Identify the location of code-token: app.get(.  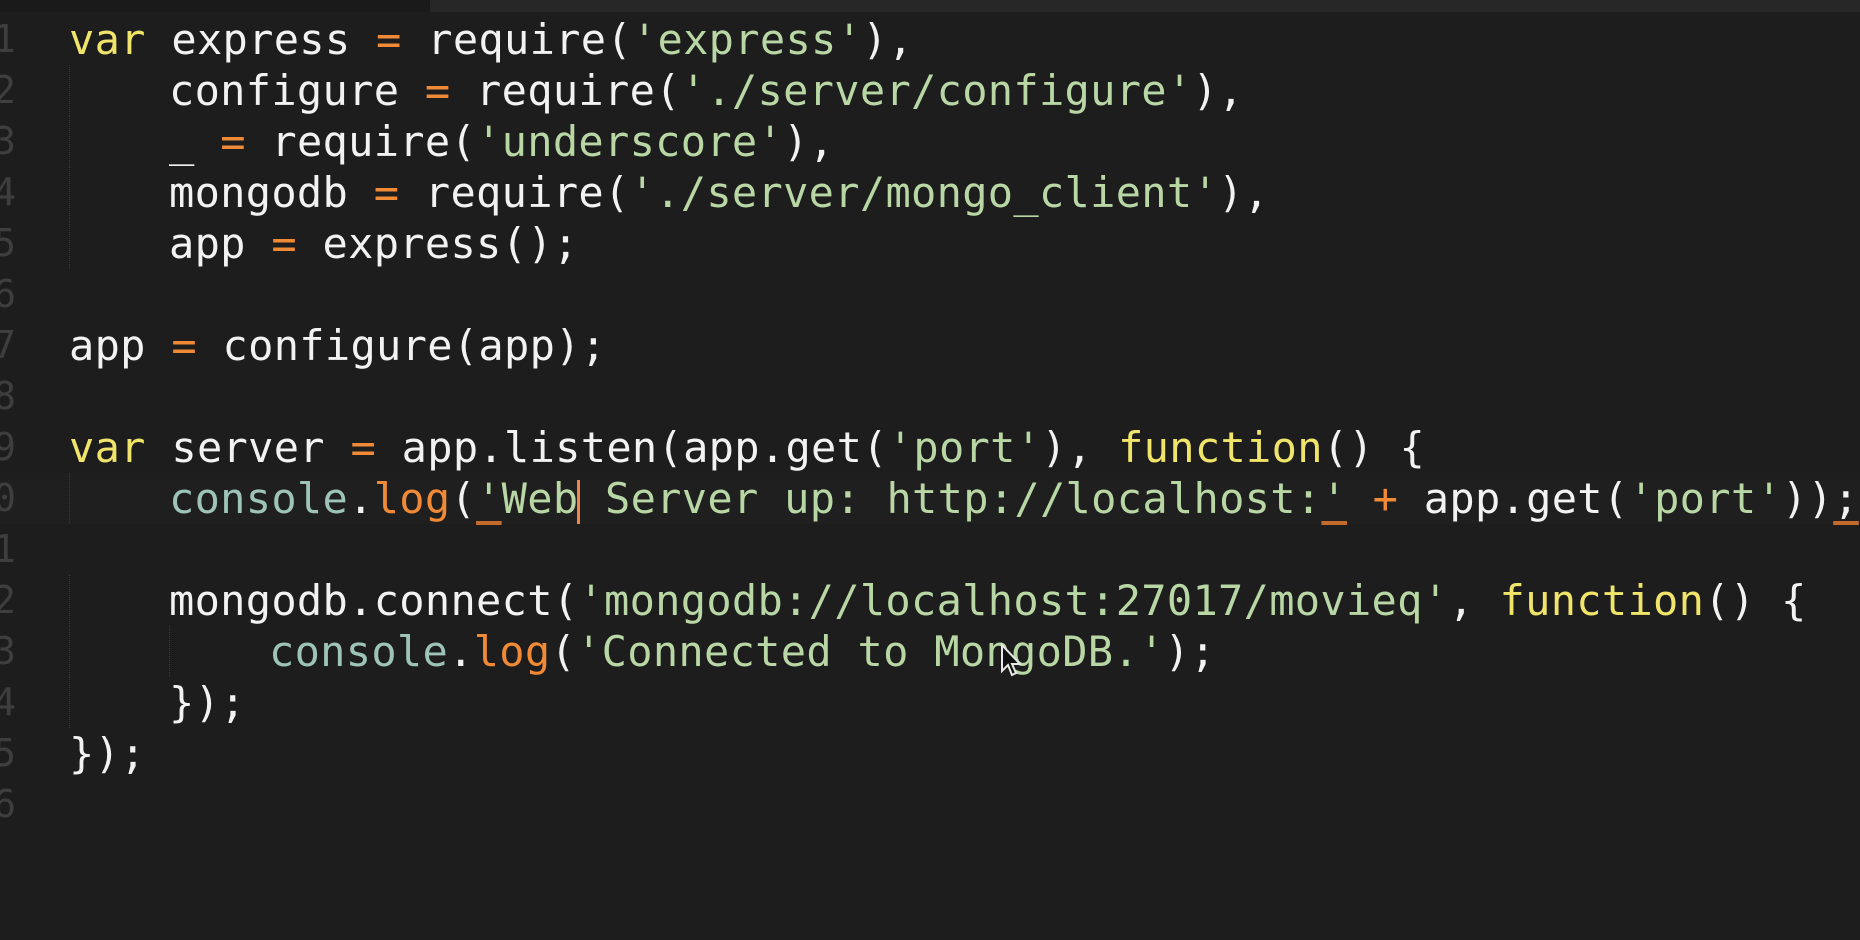
(1513, 498).